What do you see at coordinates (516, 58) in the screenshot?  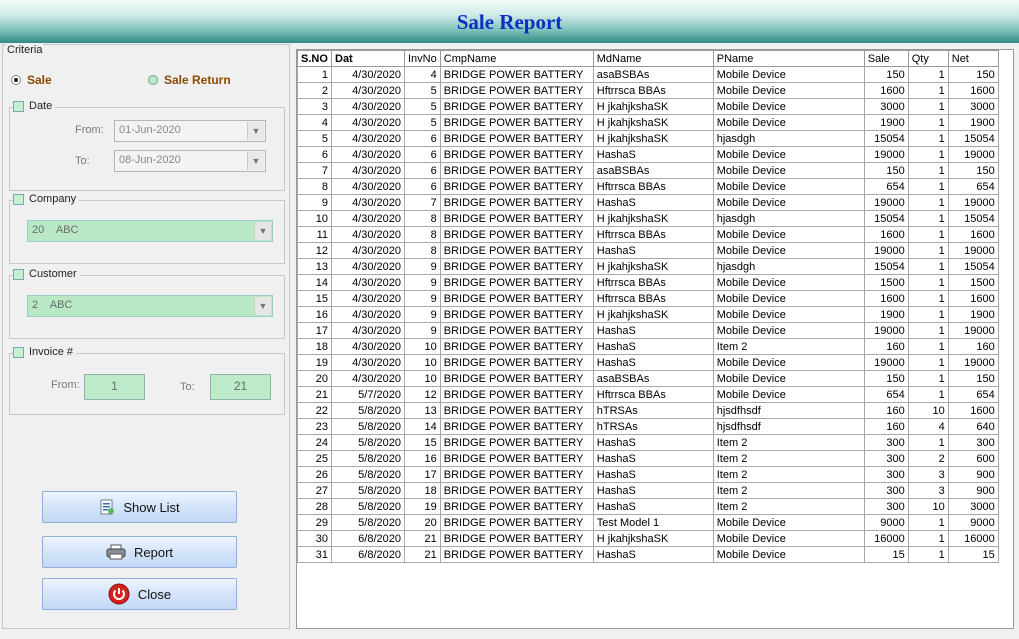 I see `column-header-cmpname: CmpName` at bounding box center [516, 58].